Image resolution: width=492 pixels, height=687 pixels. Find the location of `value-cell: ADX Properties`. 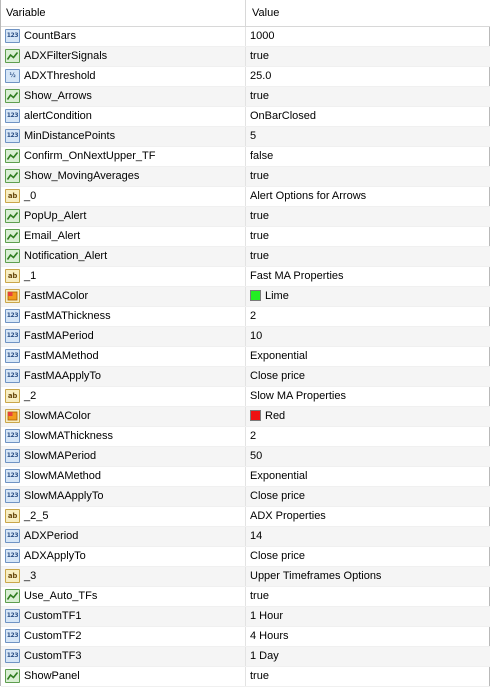

value-cell: ADX Properties is located at coordinates (368, 516).